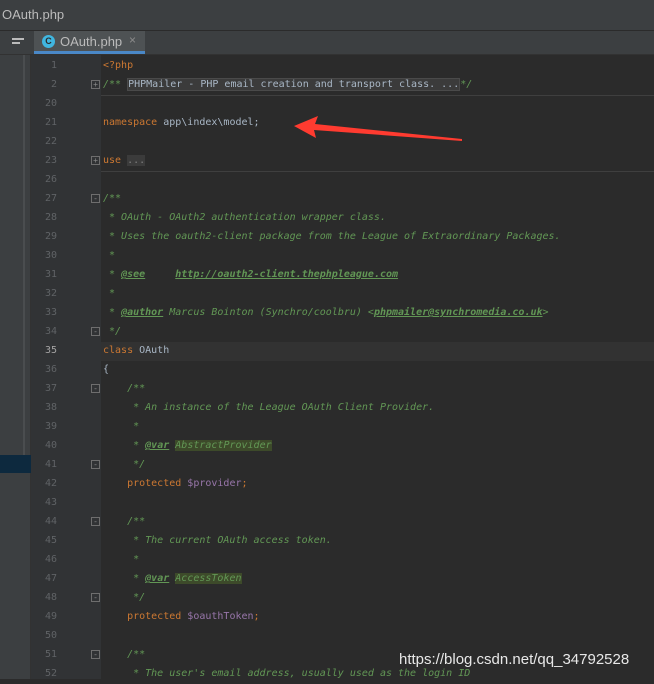 Image resolution: width=654 pixels, height=684 pixels. What do you see at coordinates (89, 42) in the screenshot?
I see `tab-oauth-php: C OAuth.php ×` at bounding box center [89, 42].